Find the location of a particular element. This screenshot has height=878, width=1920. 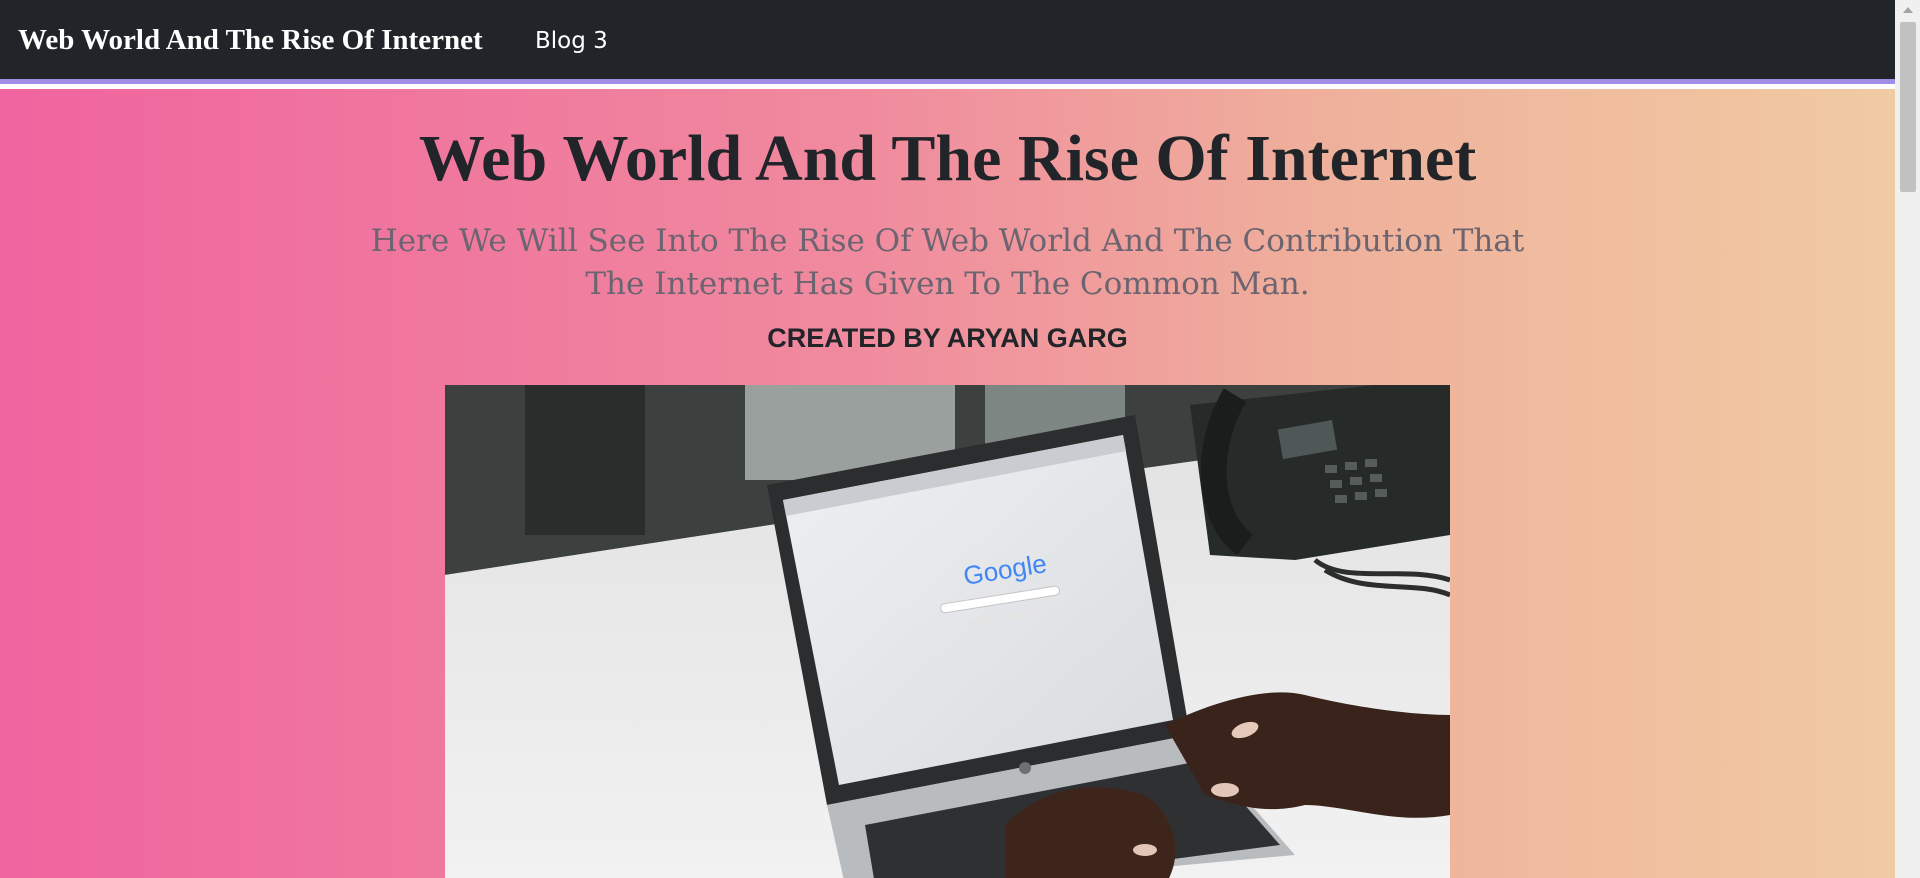

navbar-brand: Web World And The Rise Of Internet is located at coordinates (250, 40).